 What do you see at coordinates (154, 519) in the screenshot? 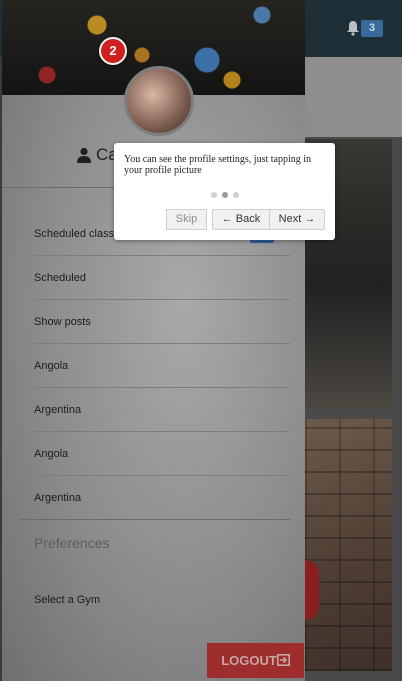
I see `section-divider` at bounding box center [154, 519].